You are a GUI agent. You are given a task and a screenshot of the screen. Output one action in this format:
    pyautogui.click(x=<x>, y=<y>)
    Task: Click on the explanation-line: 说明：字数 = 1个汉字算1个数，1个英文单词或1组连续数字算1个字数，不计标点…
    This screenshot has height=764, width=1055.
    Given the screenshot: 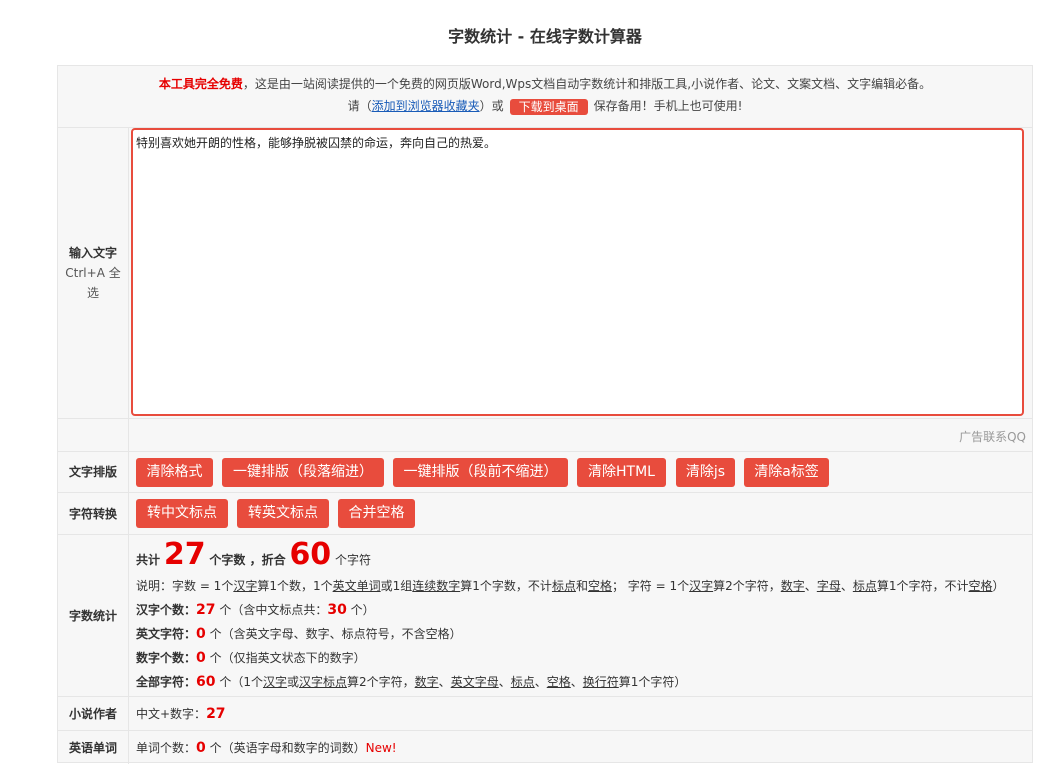 What is the action you would take?
    pyautogui.click(x=570, y=586)
    